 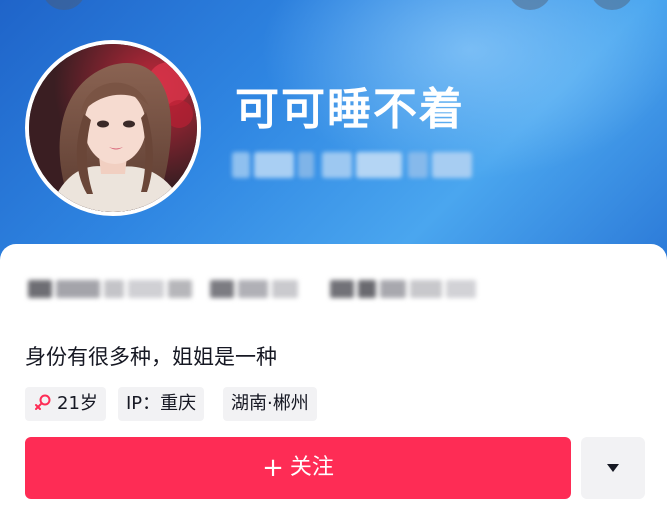 I want to click on ip-tag: IP：重庆, so click(x=161, y=404).